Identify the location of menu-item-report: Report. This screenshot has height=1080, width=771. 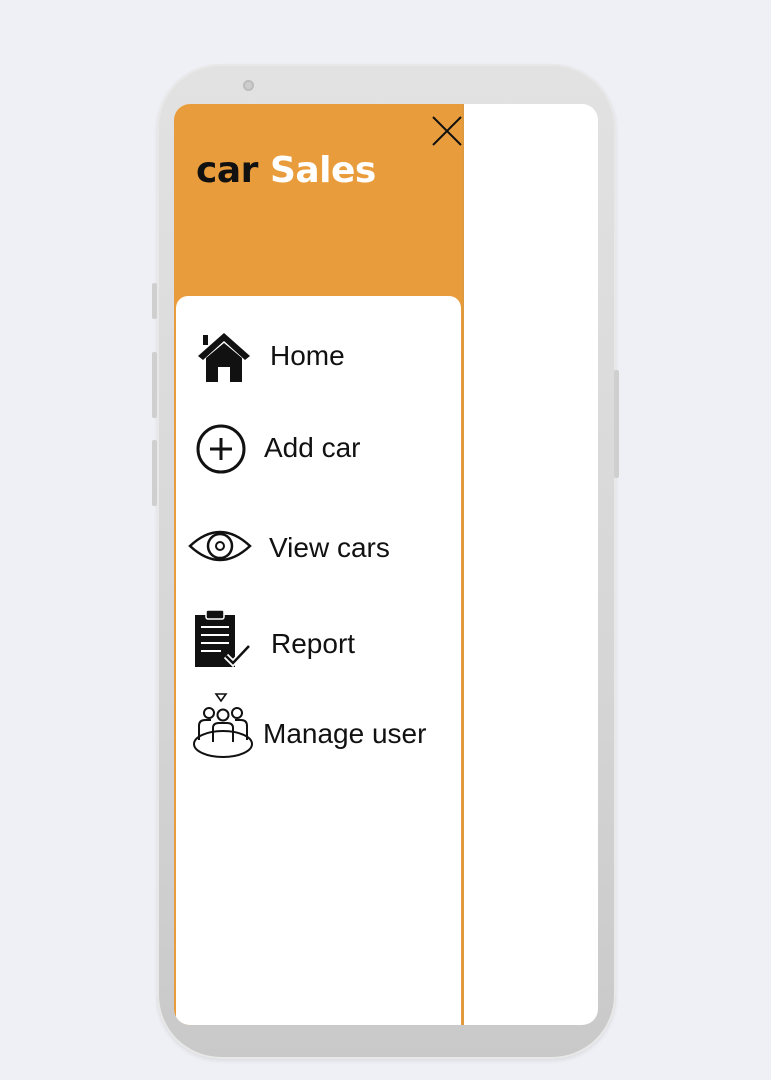
(318, 640).